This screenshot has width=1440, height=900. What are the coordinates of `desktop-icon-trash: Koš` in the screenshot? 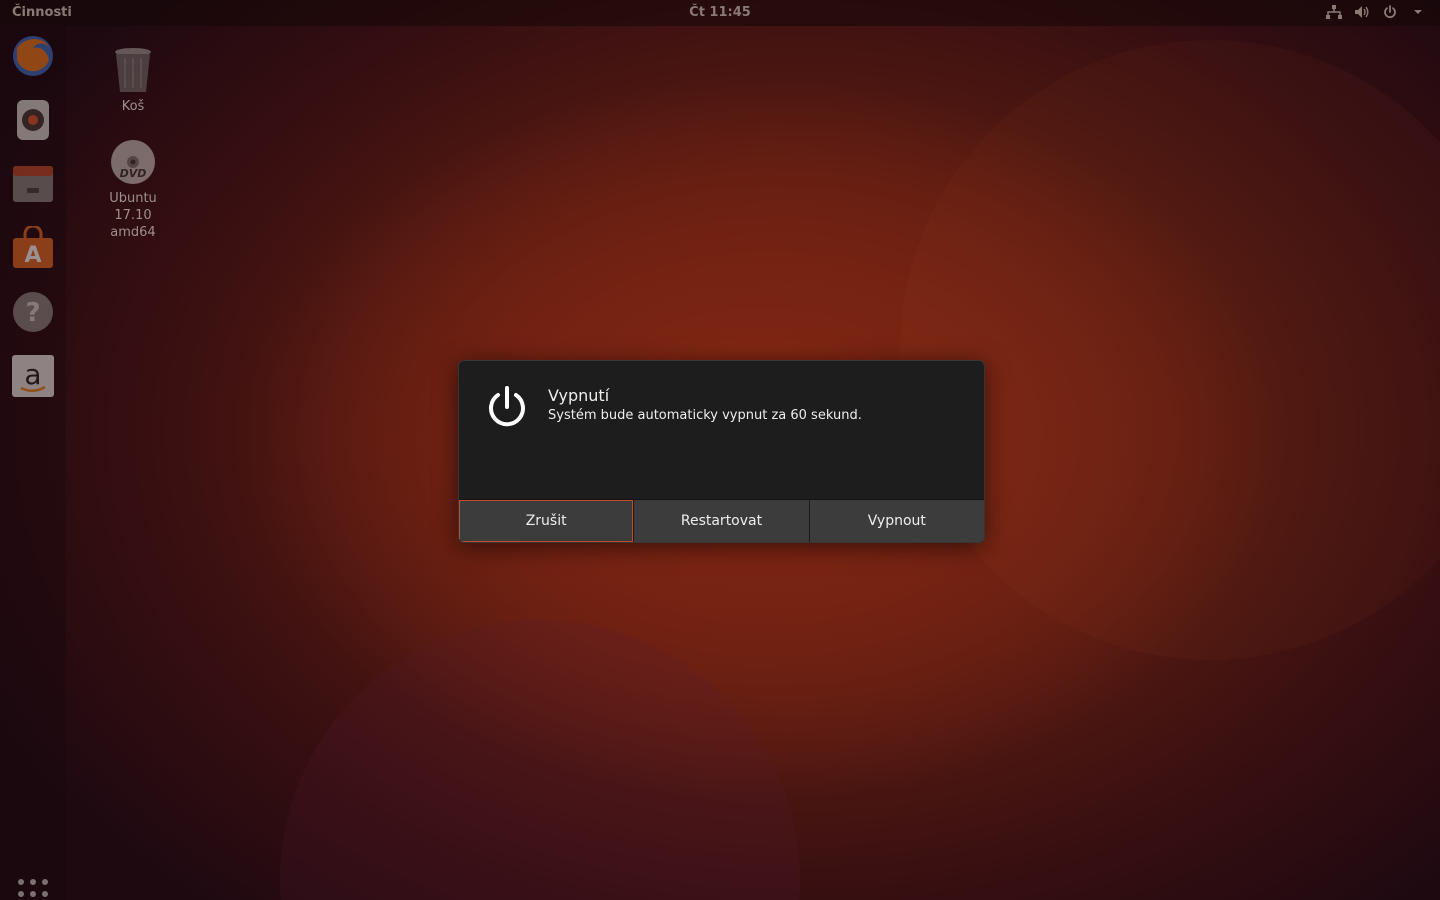 It's located at (133, 80).